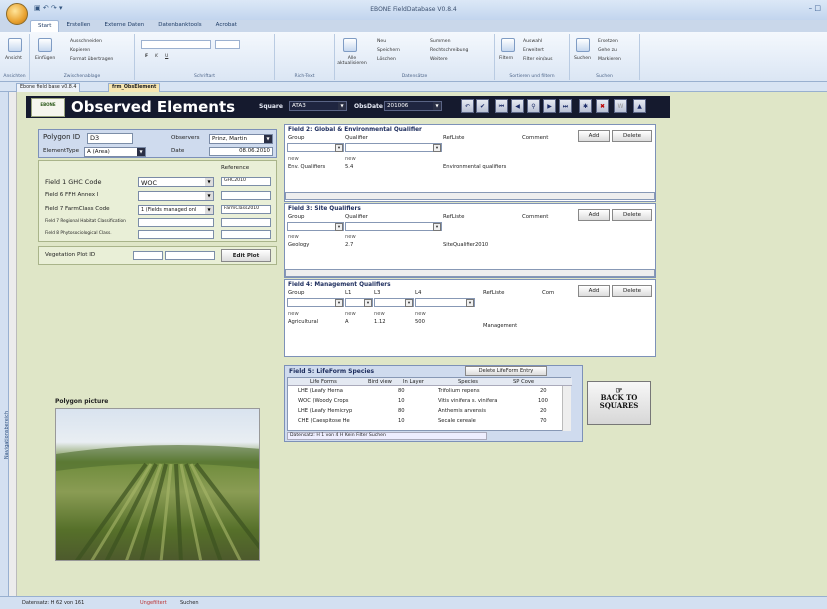 Image resolution: width=827 pixels, height=609 pixels. What do you see at coordinates (465, 245) in the screenshot?
I see `table-cell: SiteQualifier2010` at bounding box center [465, 245].